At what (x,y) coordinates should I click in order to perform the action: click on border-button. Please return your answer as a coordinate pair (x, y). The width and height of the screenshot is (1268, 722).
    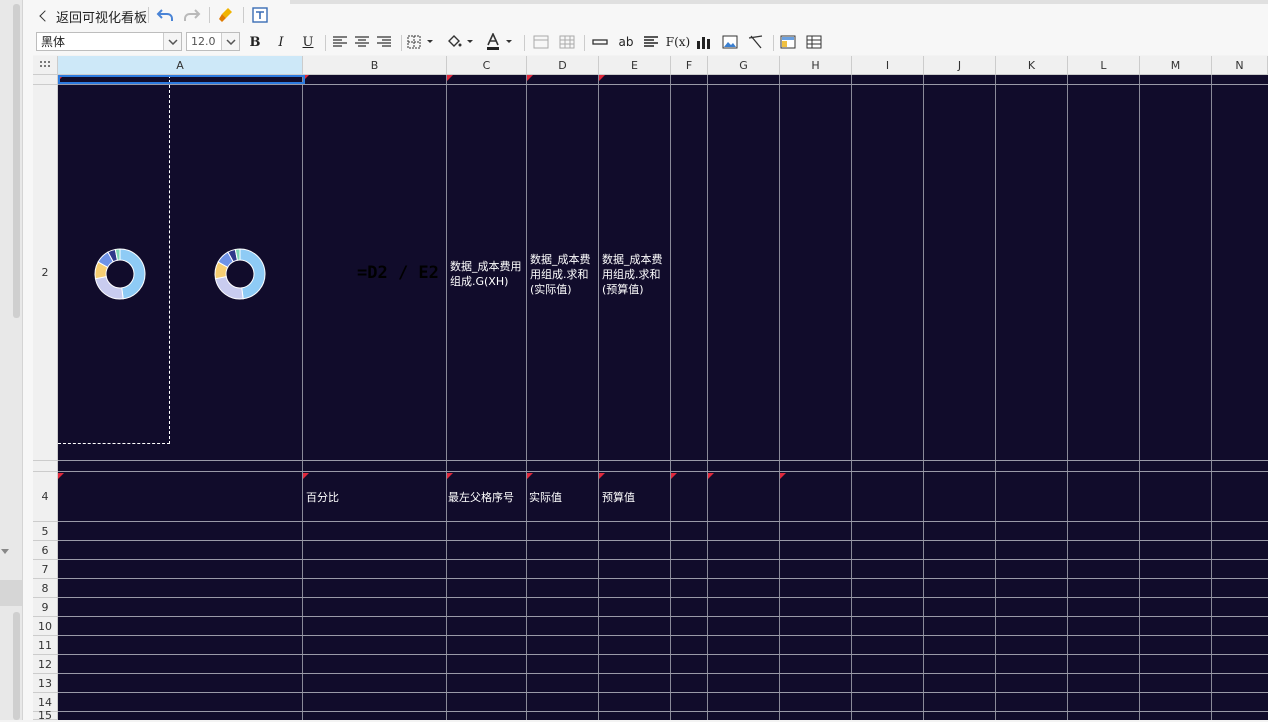
    Looking at the image, I should click on (422, 42).